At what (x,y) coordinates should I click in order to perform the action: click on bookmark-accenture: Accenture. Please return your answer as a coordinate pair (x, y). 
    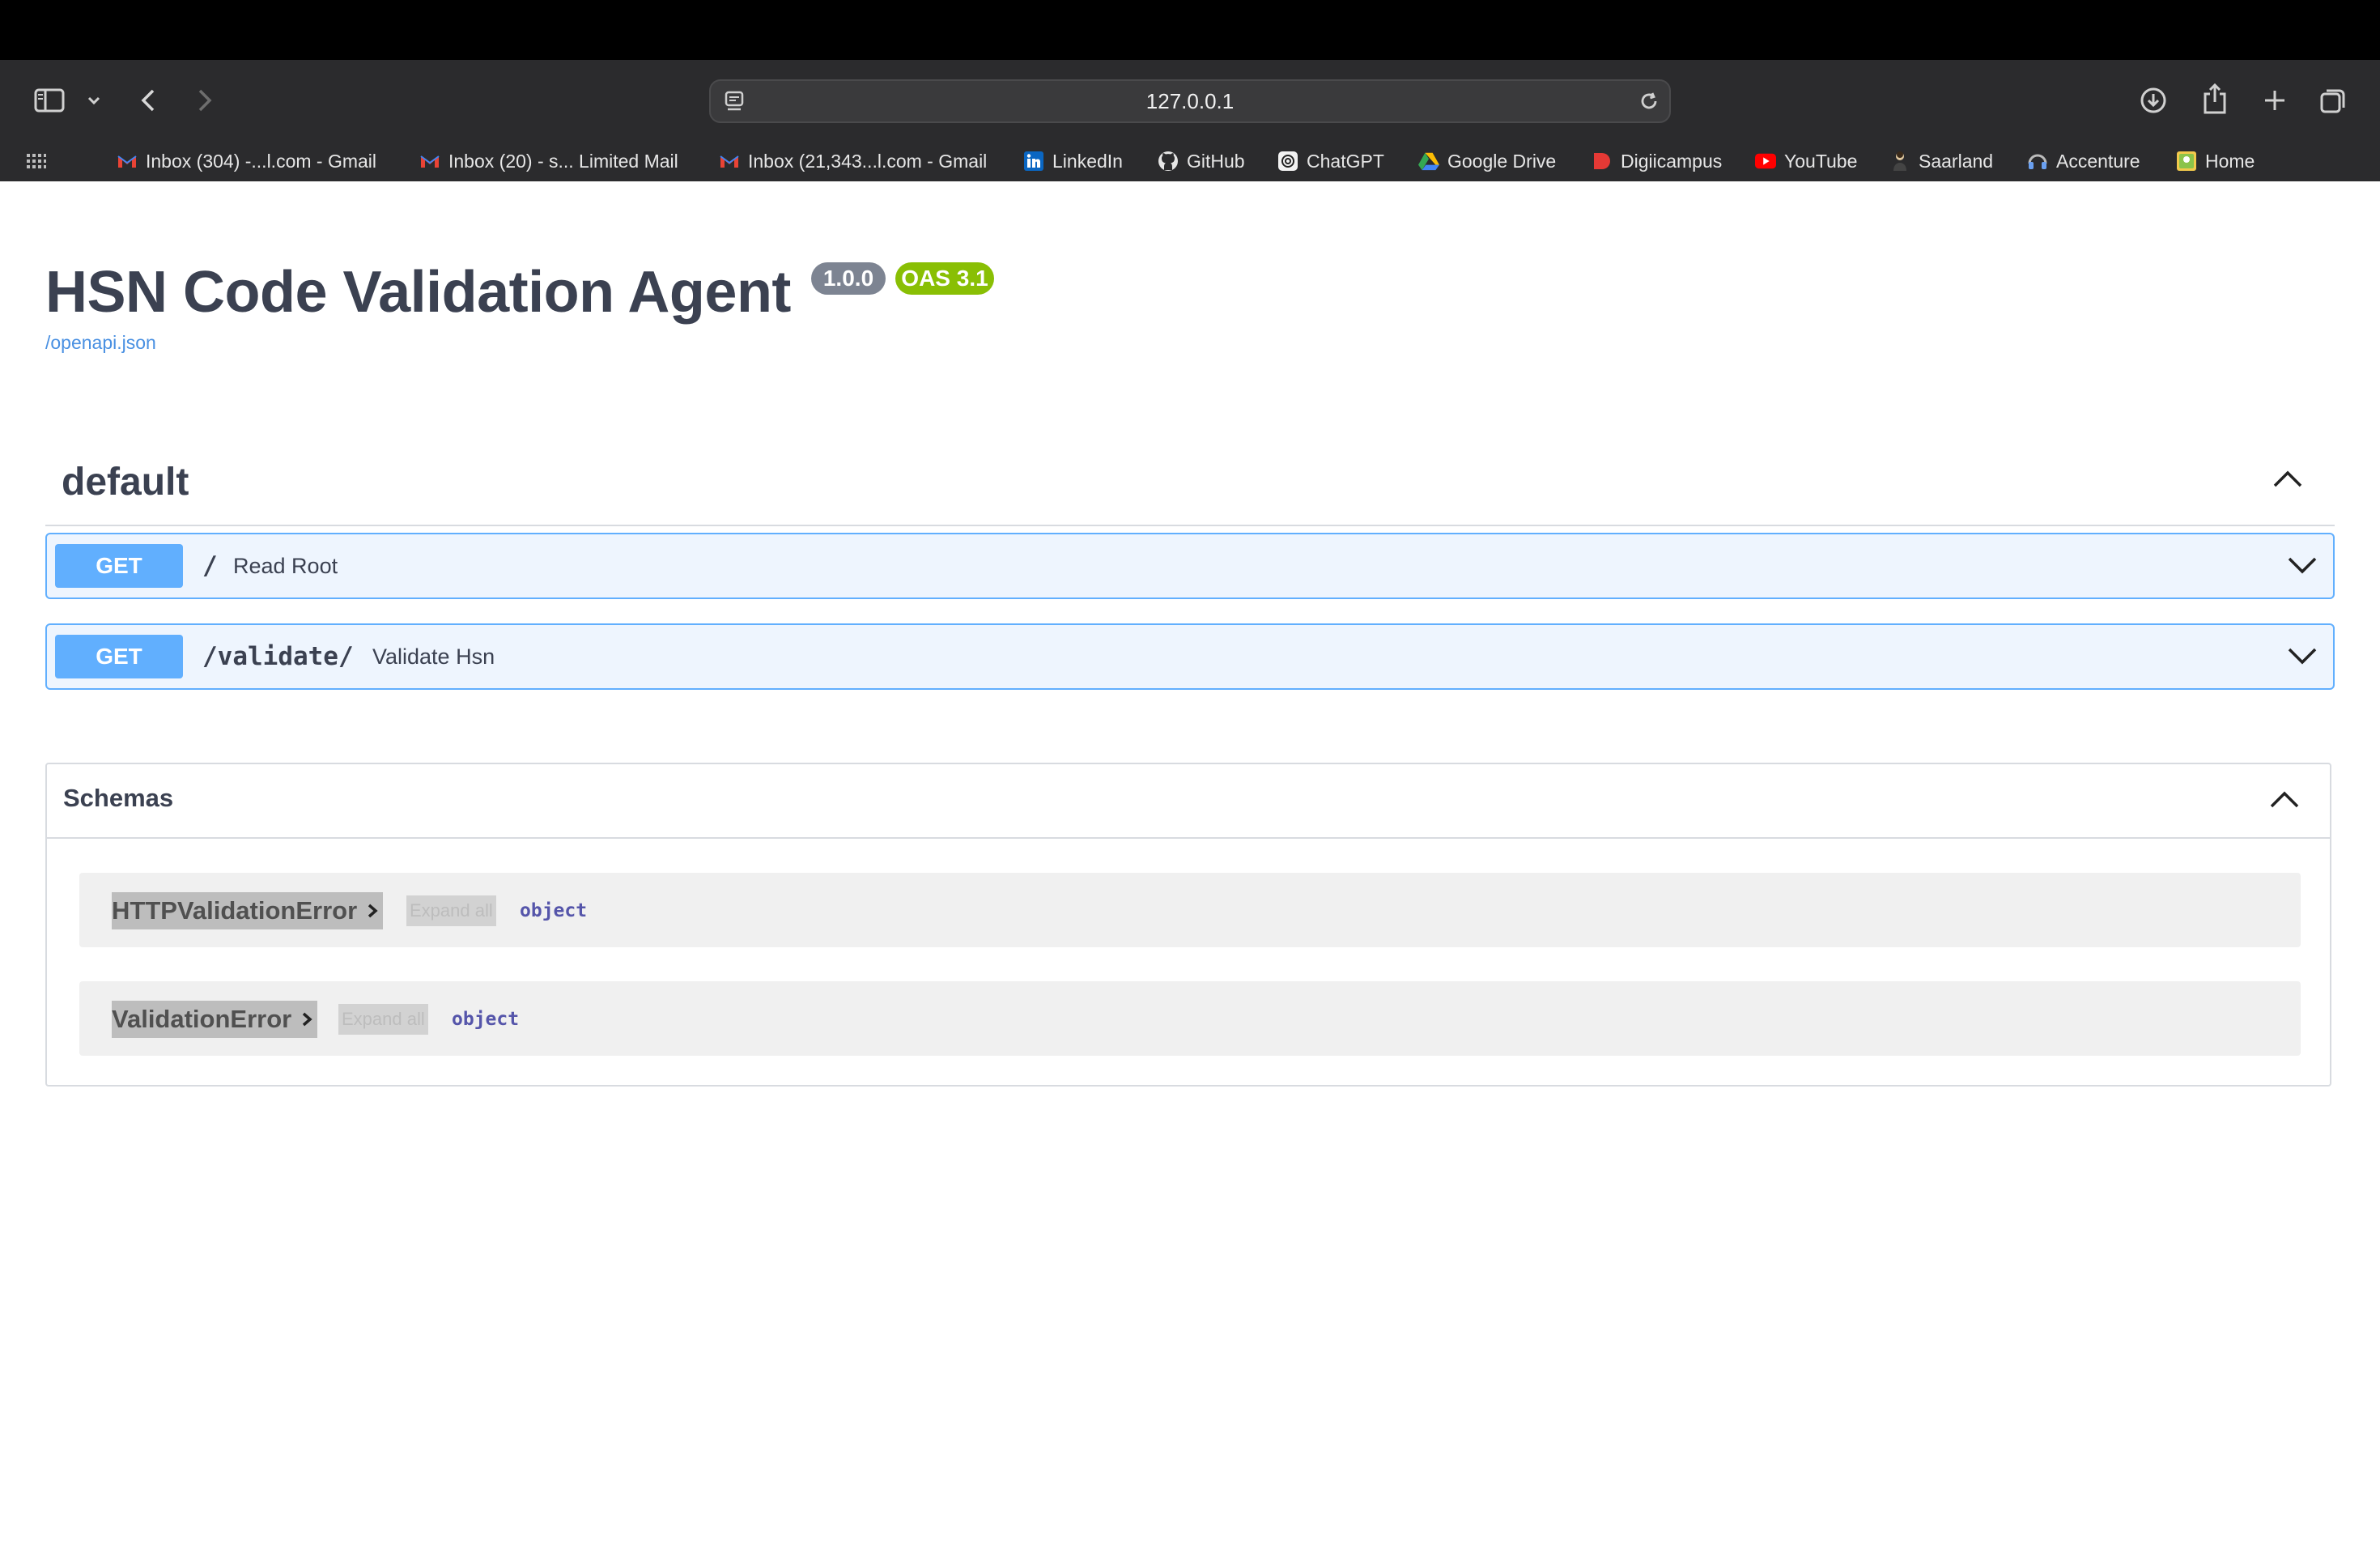
    Looking at the image, I should click on (2083, 161).